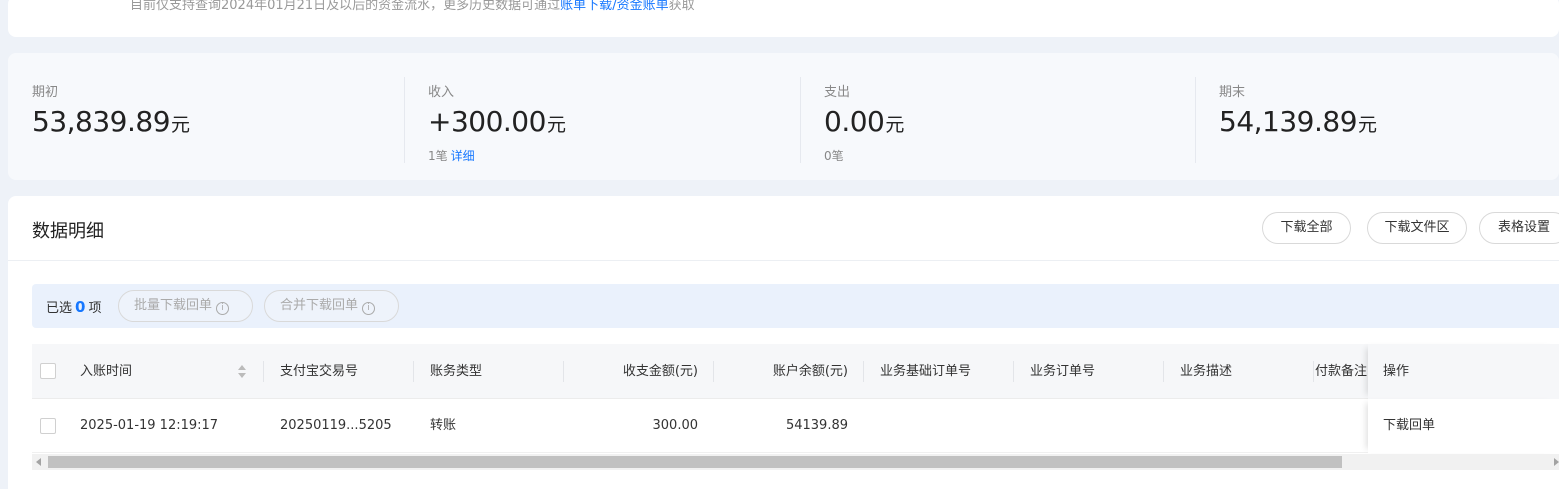 Image resolution: width=1559 pixels, height=489 pixels. What do you see at coordinates (1443, 426) in the screenshot?
I see `download-receipt-link: 下载回单` at bounding box center [1443, 426].